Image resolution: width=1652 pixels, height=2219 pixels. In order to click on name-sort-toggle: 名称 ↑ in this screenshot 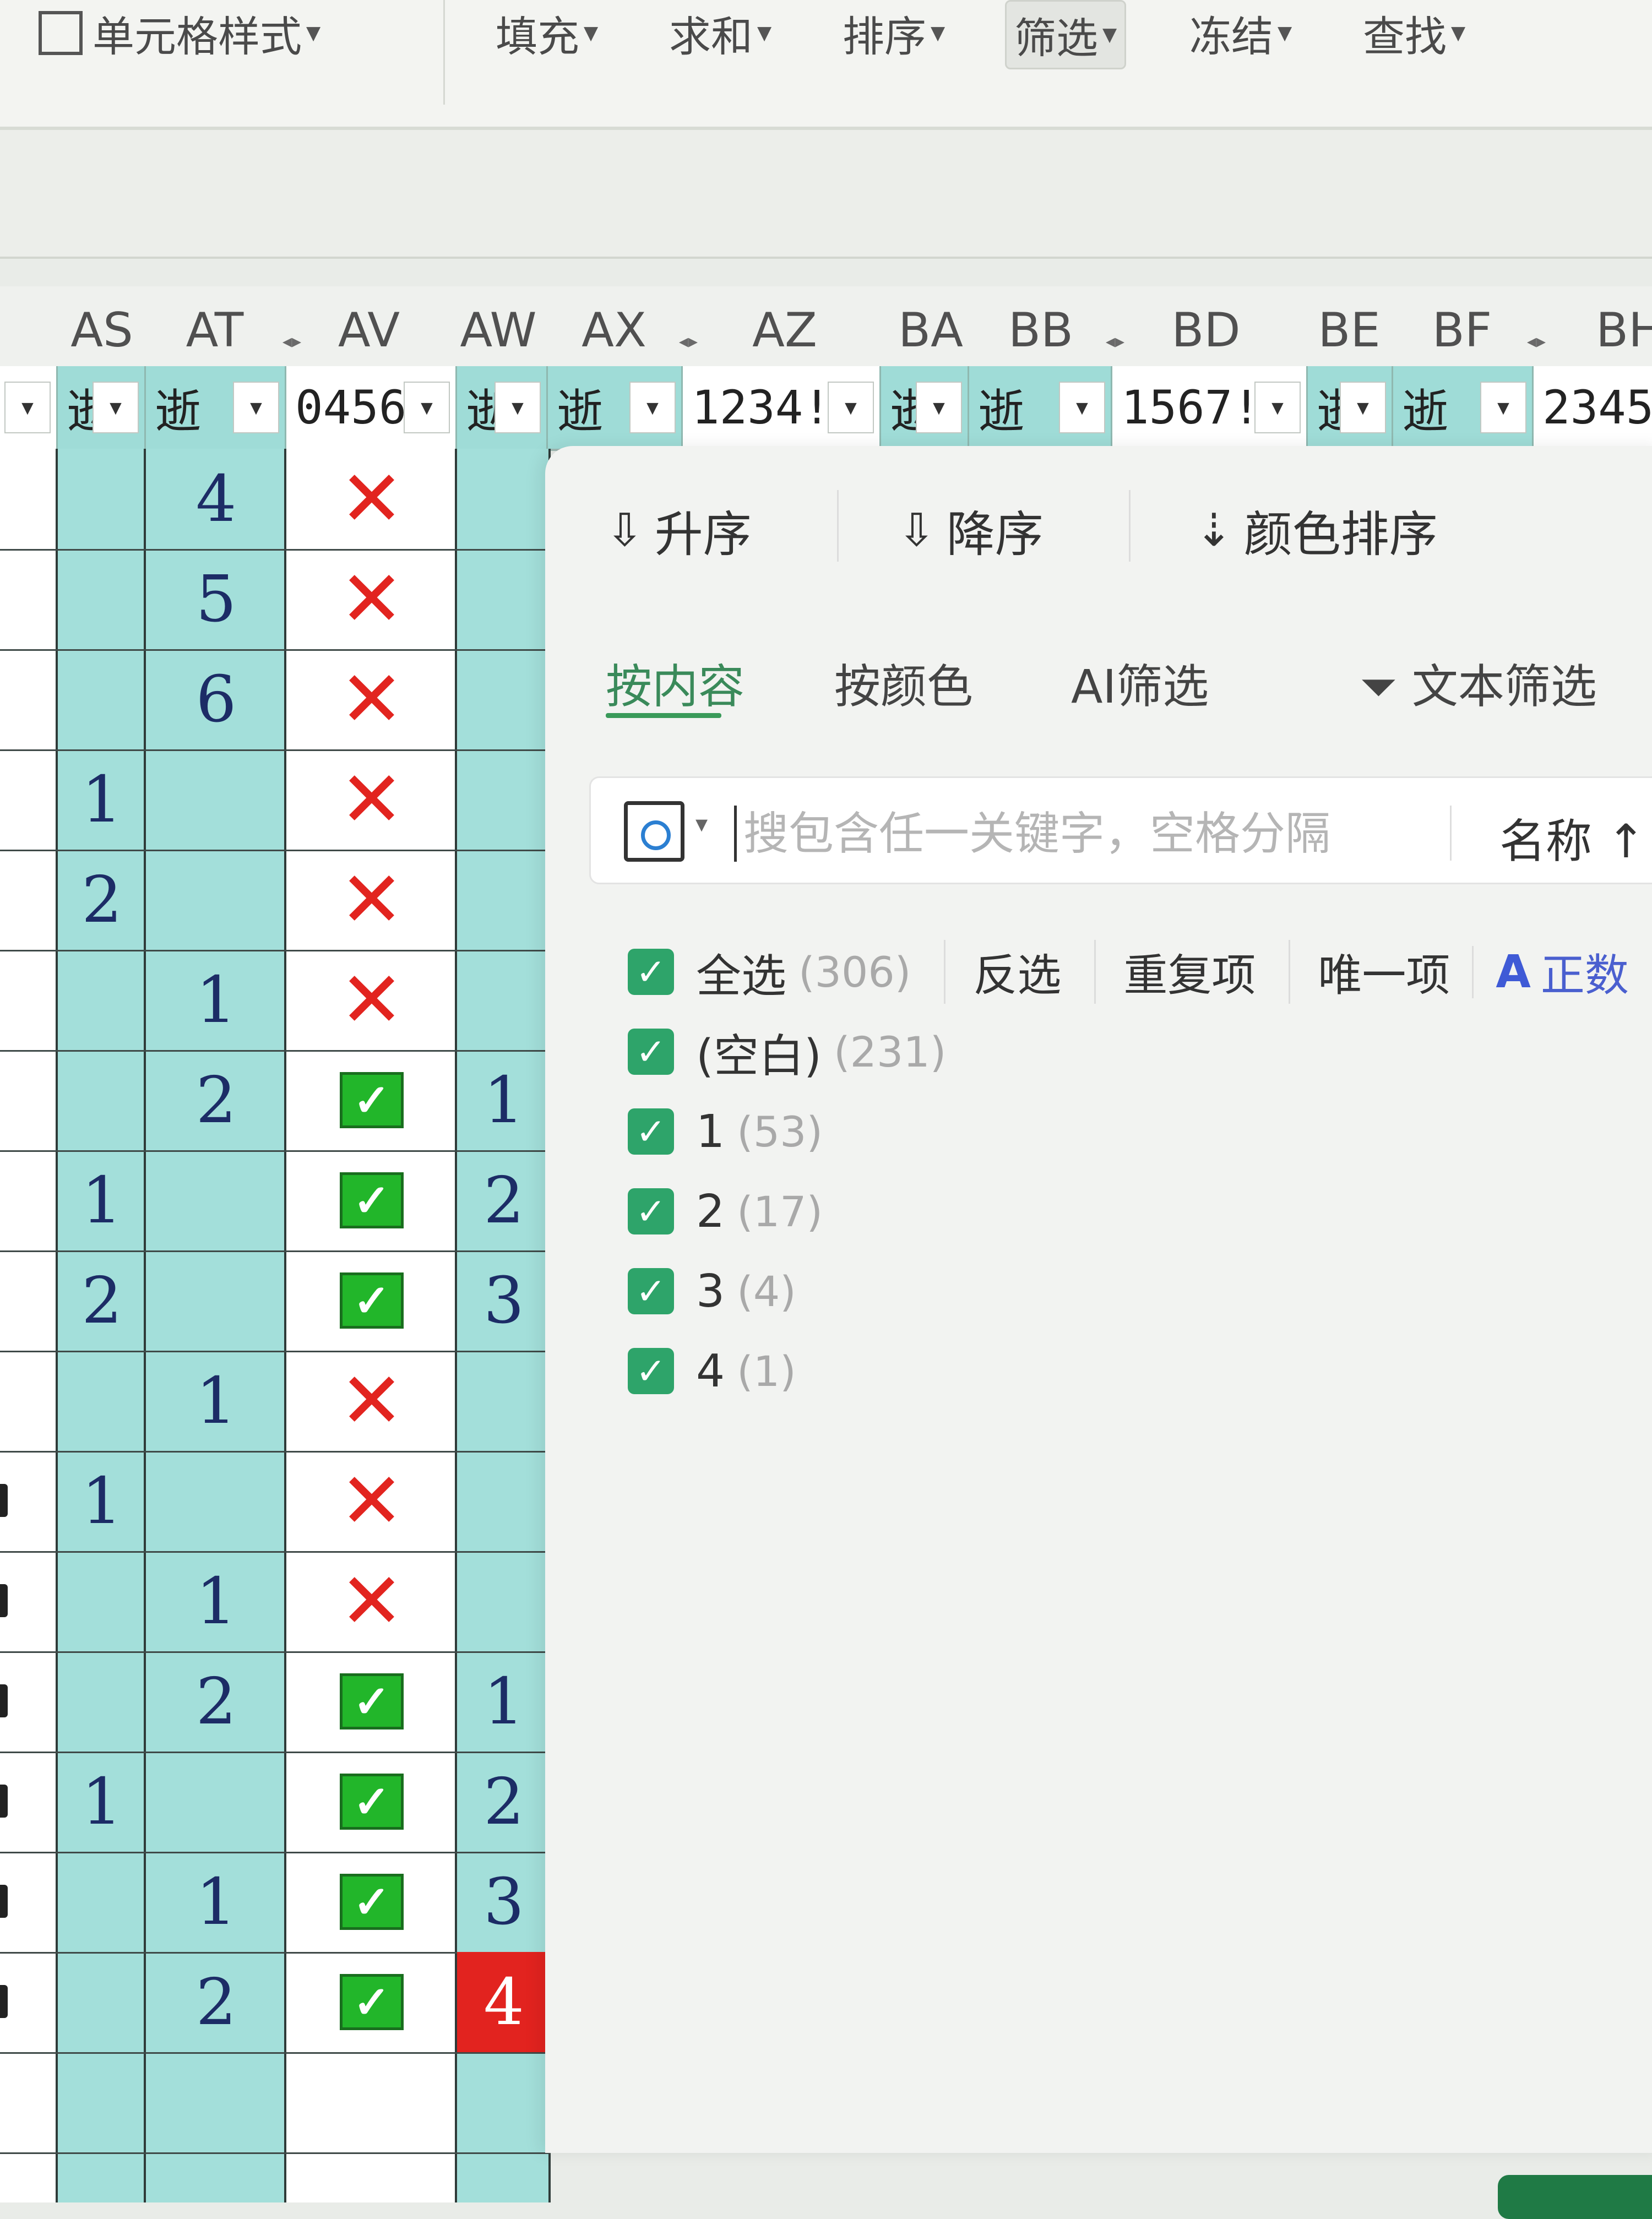, I will do `click(1572, 837)`.